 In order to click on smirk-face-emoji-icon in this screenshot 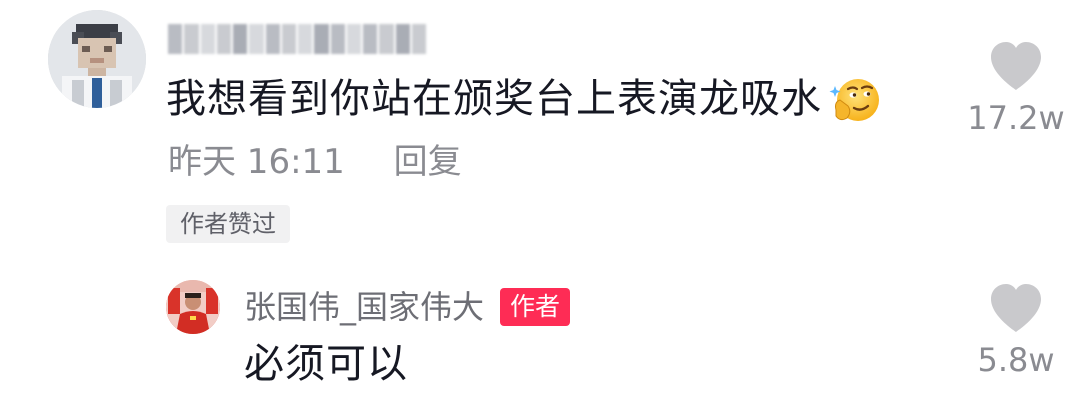, I will do `click(854, 100)`.